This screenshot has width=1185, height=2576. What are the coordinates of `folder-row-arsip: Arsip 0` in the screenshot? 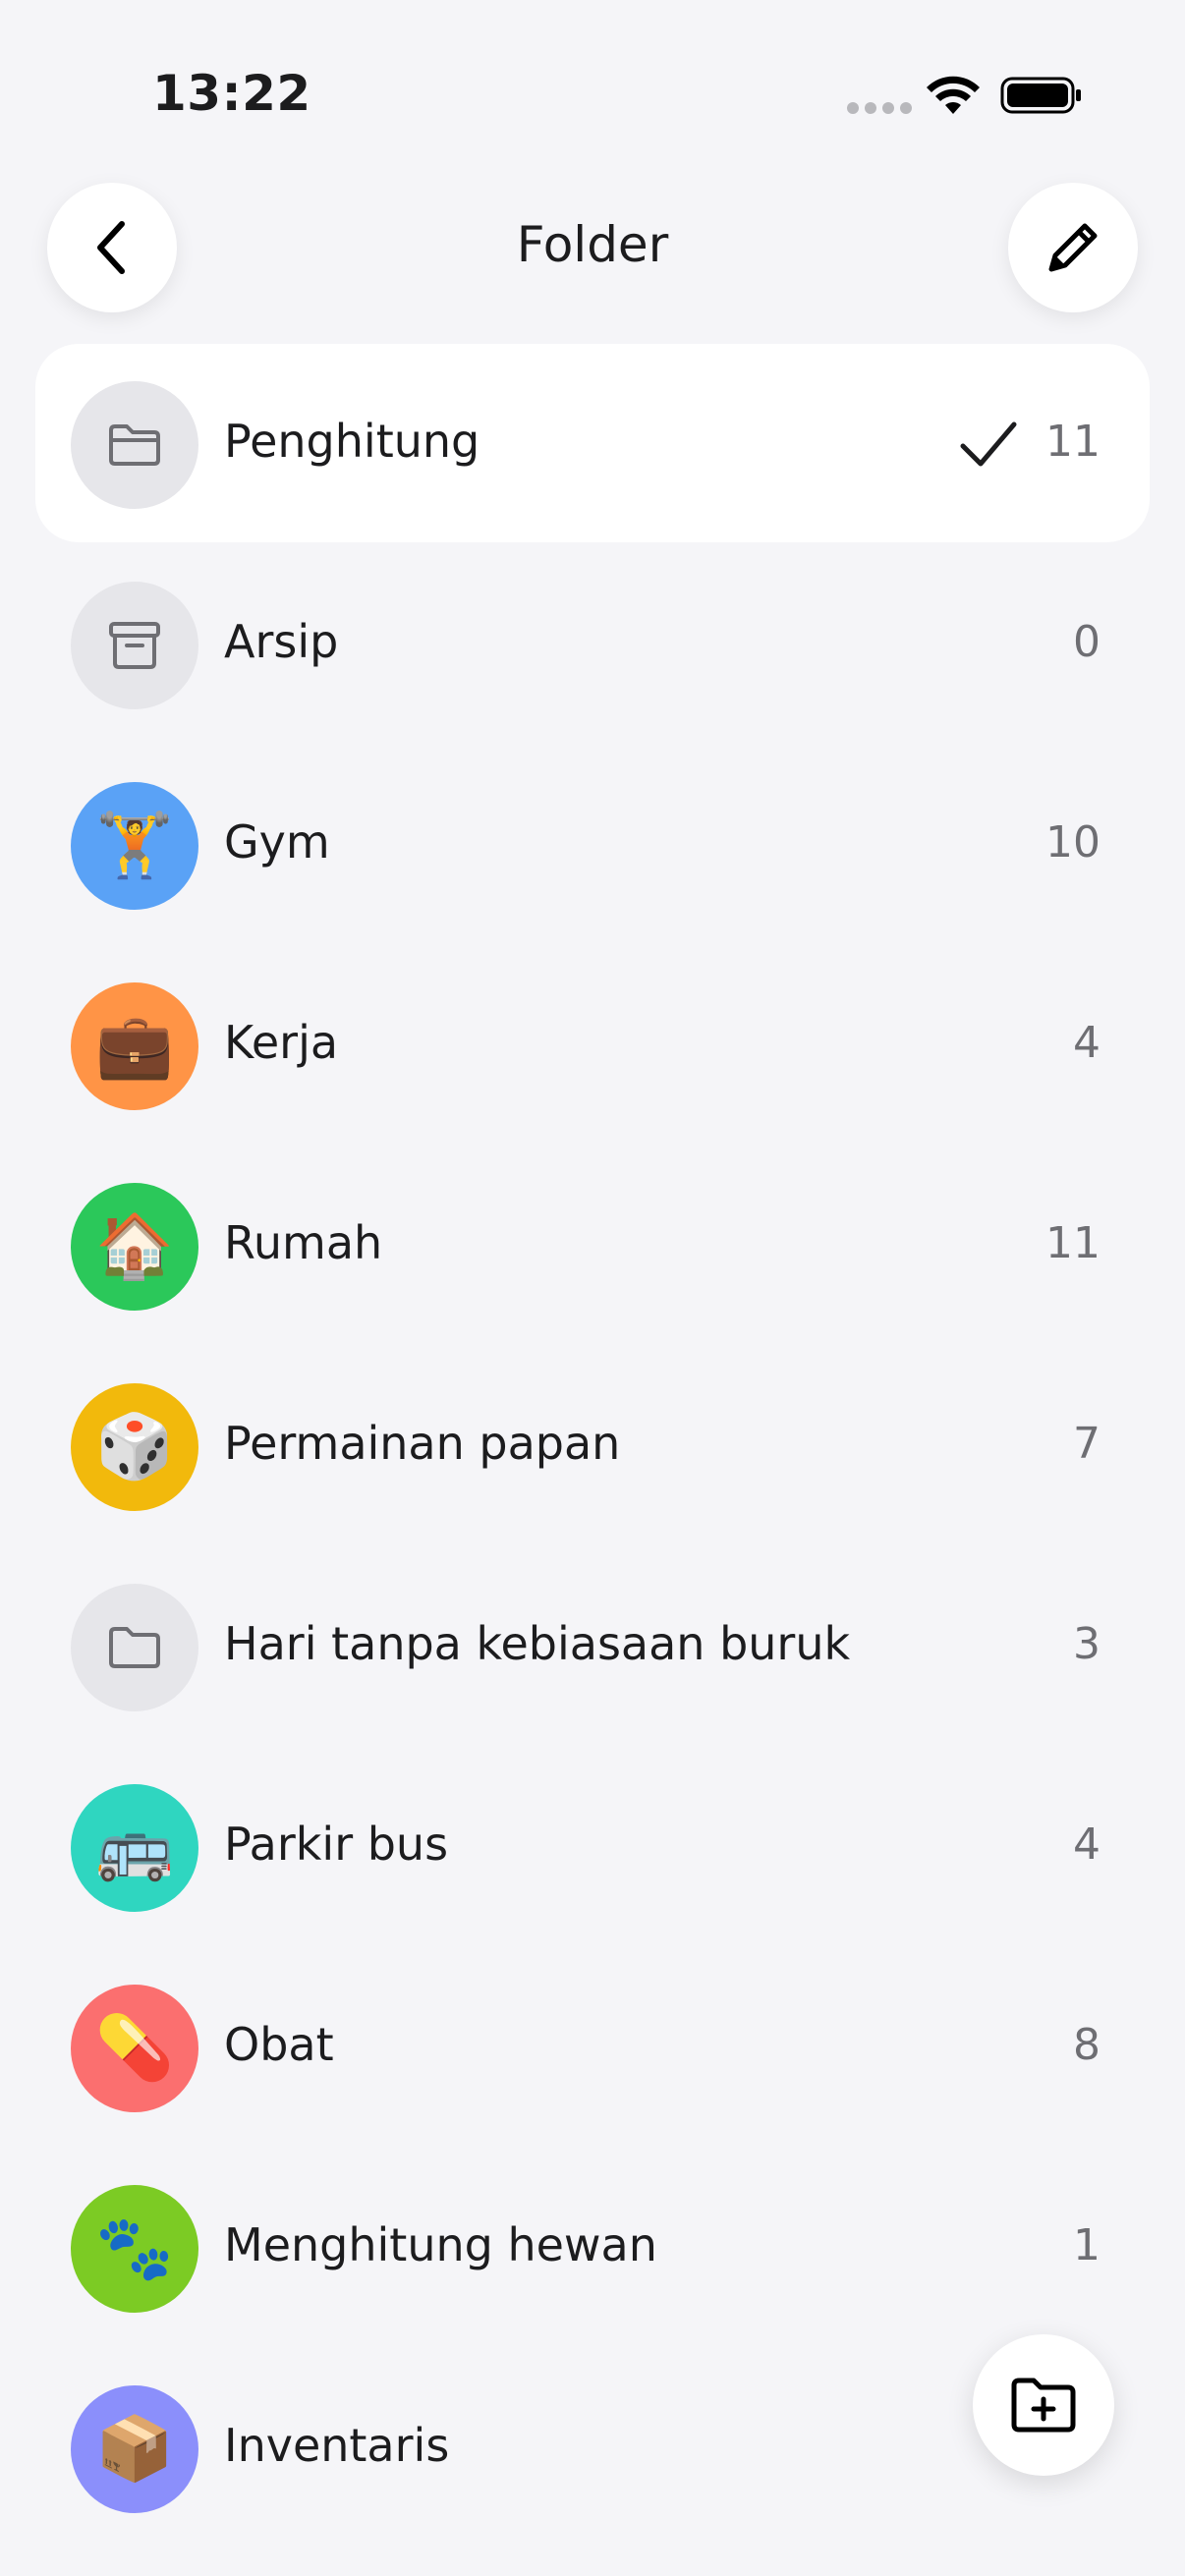 It's located at (592, 644).